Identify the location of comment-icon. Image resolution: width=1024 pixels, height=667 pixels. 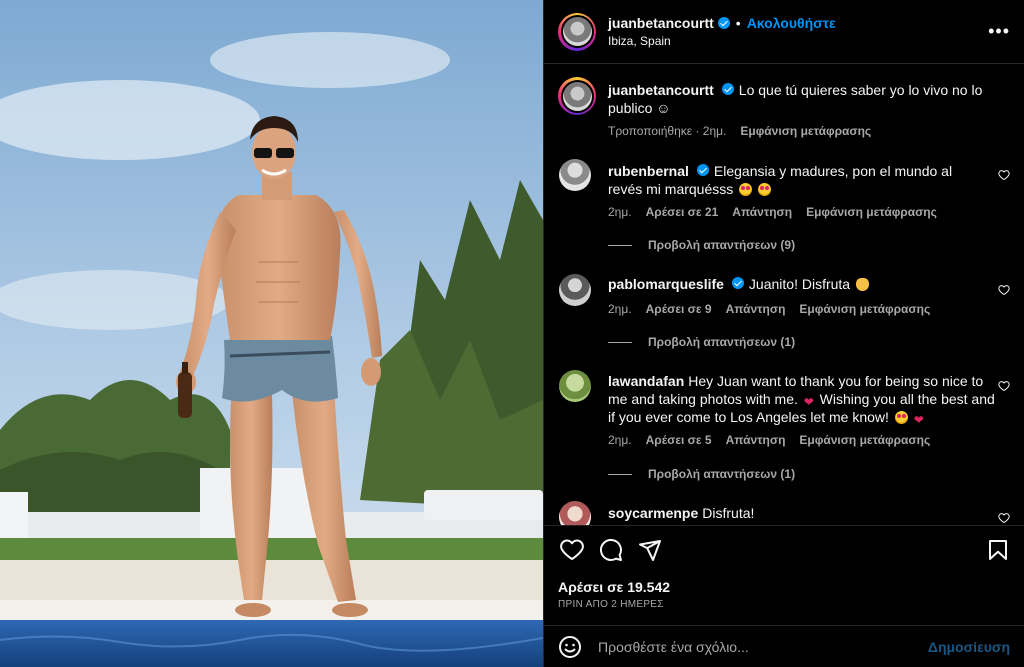
(611, 550).